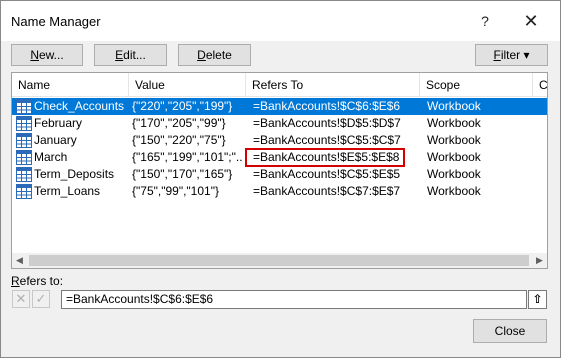  I want to click on edit-accel: E, so click(119, 55).